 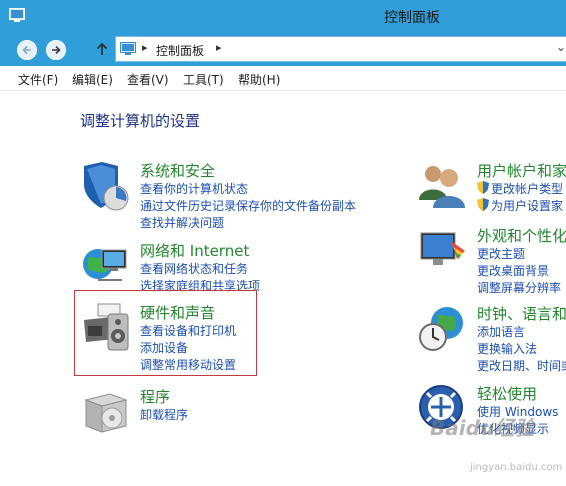 What do you see at coordinates (441, 329) in the screenshot?
I see `clock-globe-icon` at bounding box center [441, 329].